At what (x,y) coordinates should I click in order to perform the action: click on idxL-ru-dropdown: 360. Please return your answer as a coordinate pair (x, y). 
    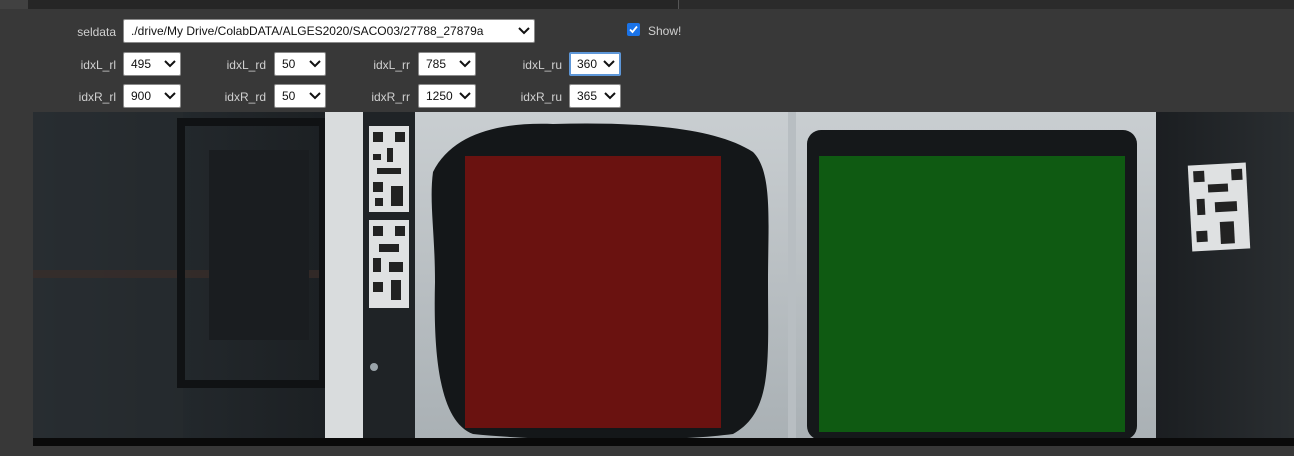
    Looking at the image, I should click on (595, 64).